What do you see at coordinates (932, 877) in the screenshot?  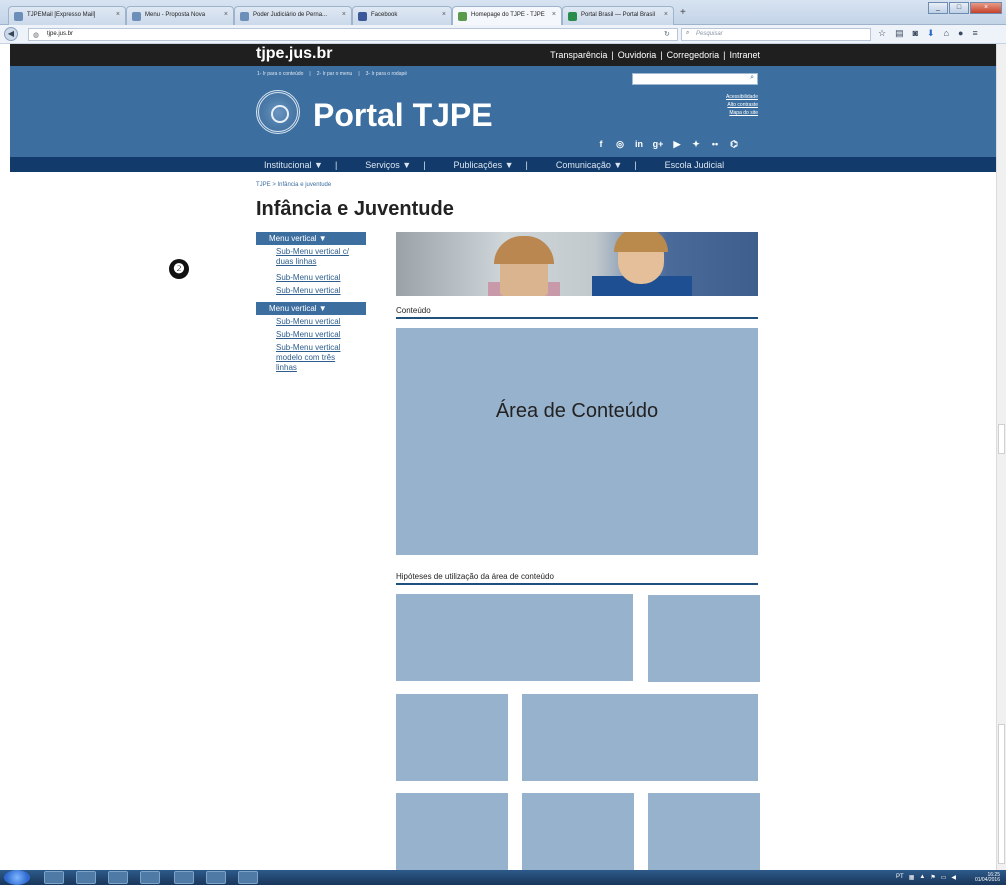 I see `flag-icon: ⚑` at bounding box center [932, 877].